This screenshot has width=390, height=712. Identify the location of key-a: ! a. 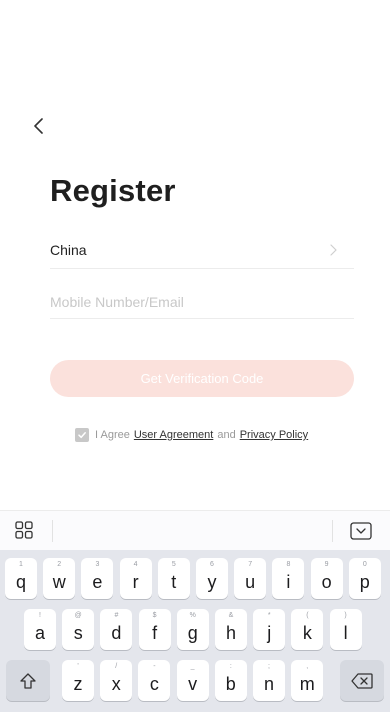
(40, 629).